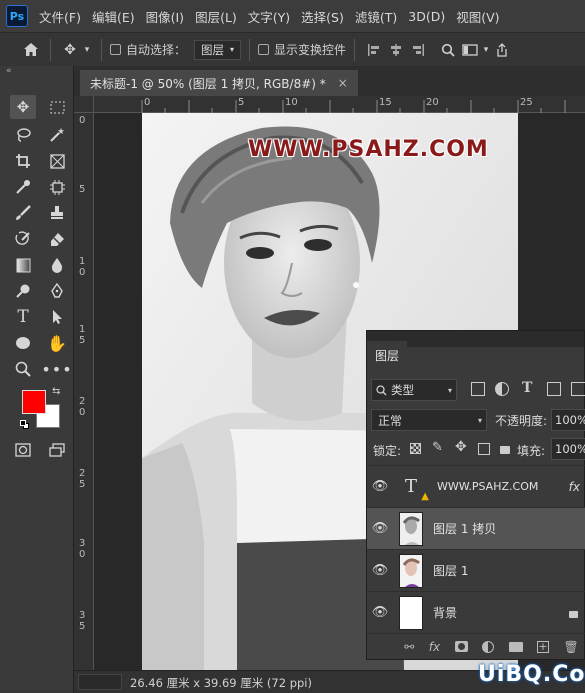  I want to click on menu-view: 视图(V), so click(477, 16).